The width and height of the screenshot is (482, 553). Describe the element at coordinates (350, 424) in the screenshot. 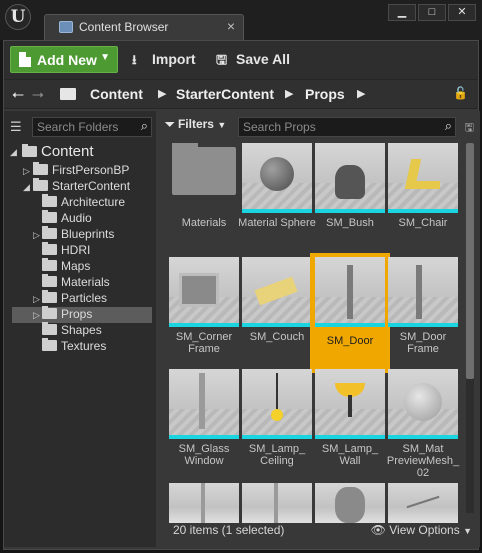

I see `asset-tile-sm-lamp-wall: SM_Lamp_ Wall` at that location.